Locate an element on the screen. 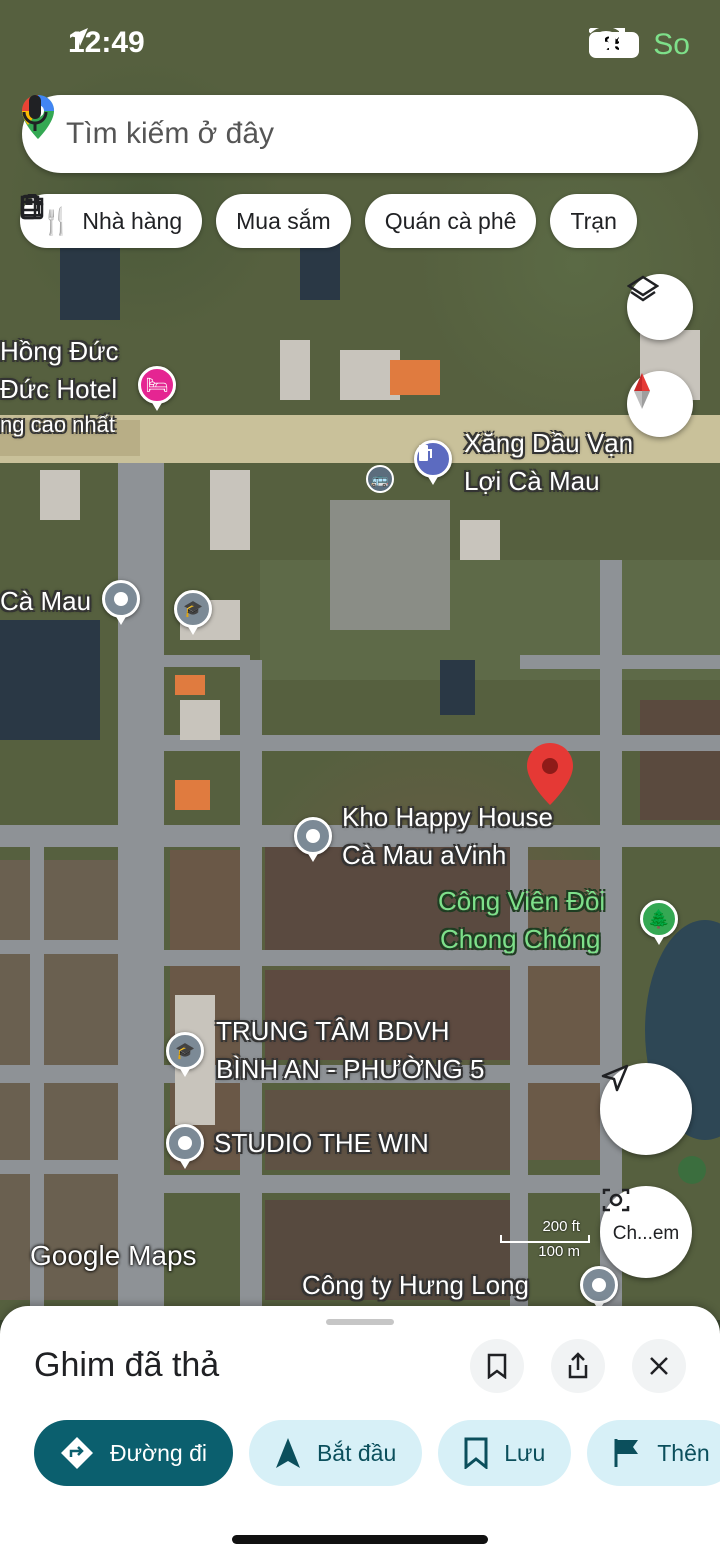 This screenshot has width=720, height=1558. place-poi-studio is located at coordinates (185, 1146).